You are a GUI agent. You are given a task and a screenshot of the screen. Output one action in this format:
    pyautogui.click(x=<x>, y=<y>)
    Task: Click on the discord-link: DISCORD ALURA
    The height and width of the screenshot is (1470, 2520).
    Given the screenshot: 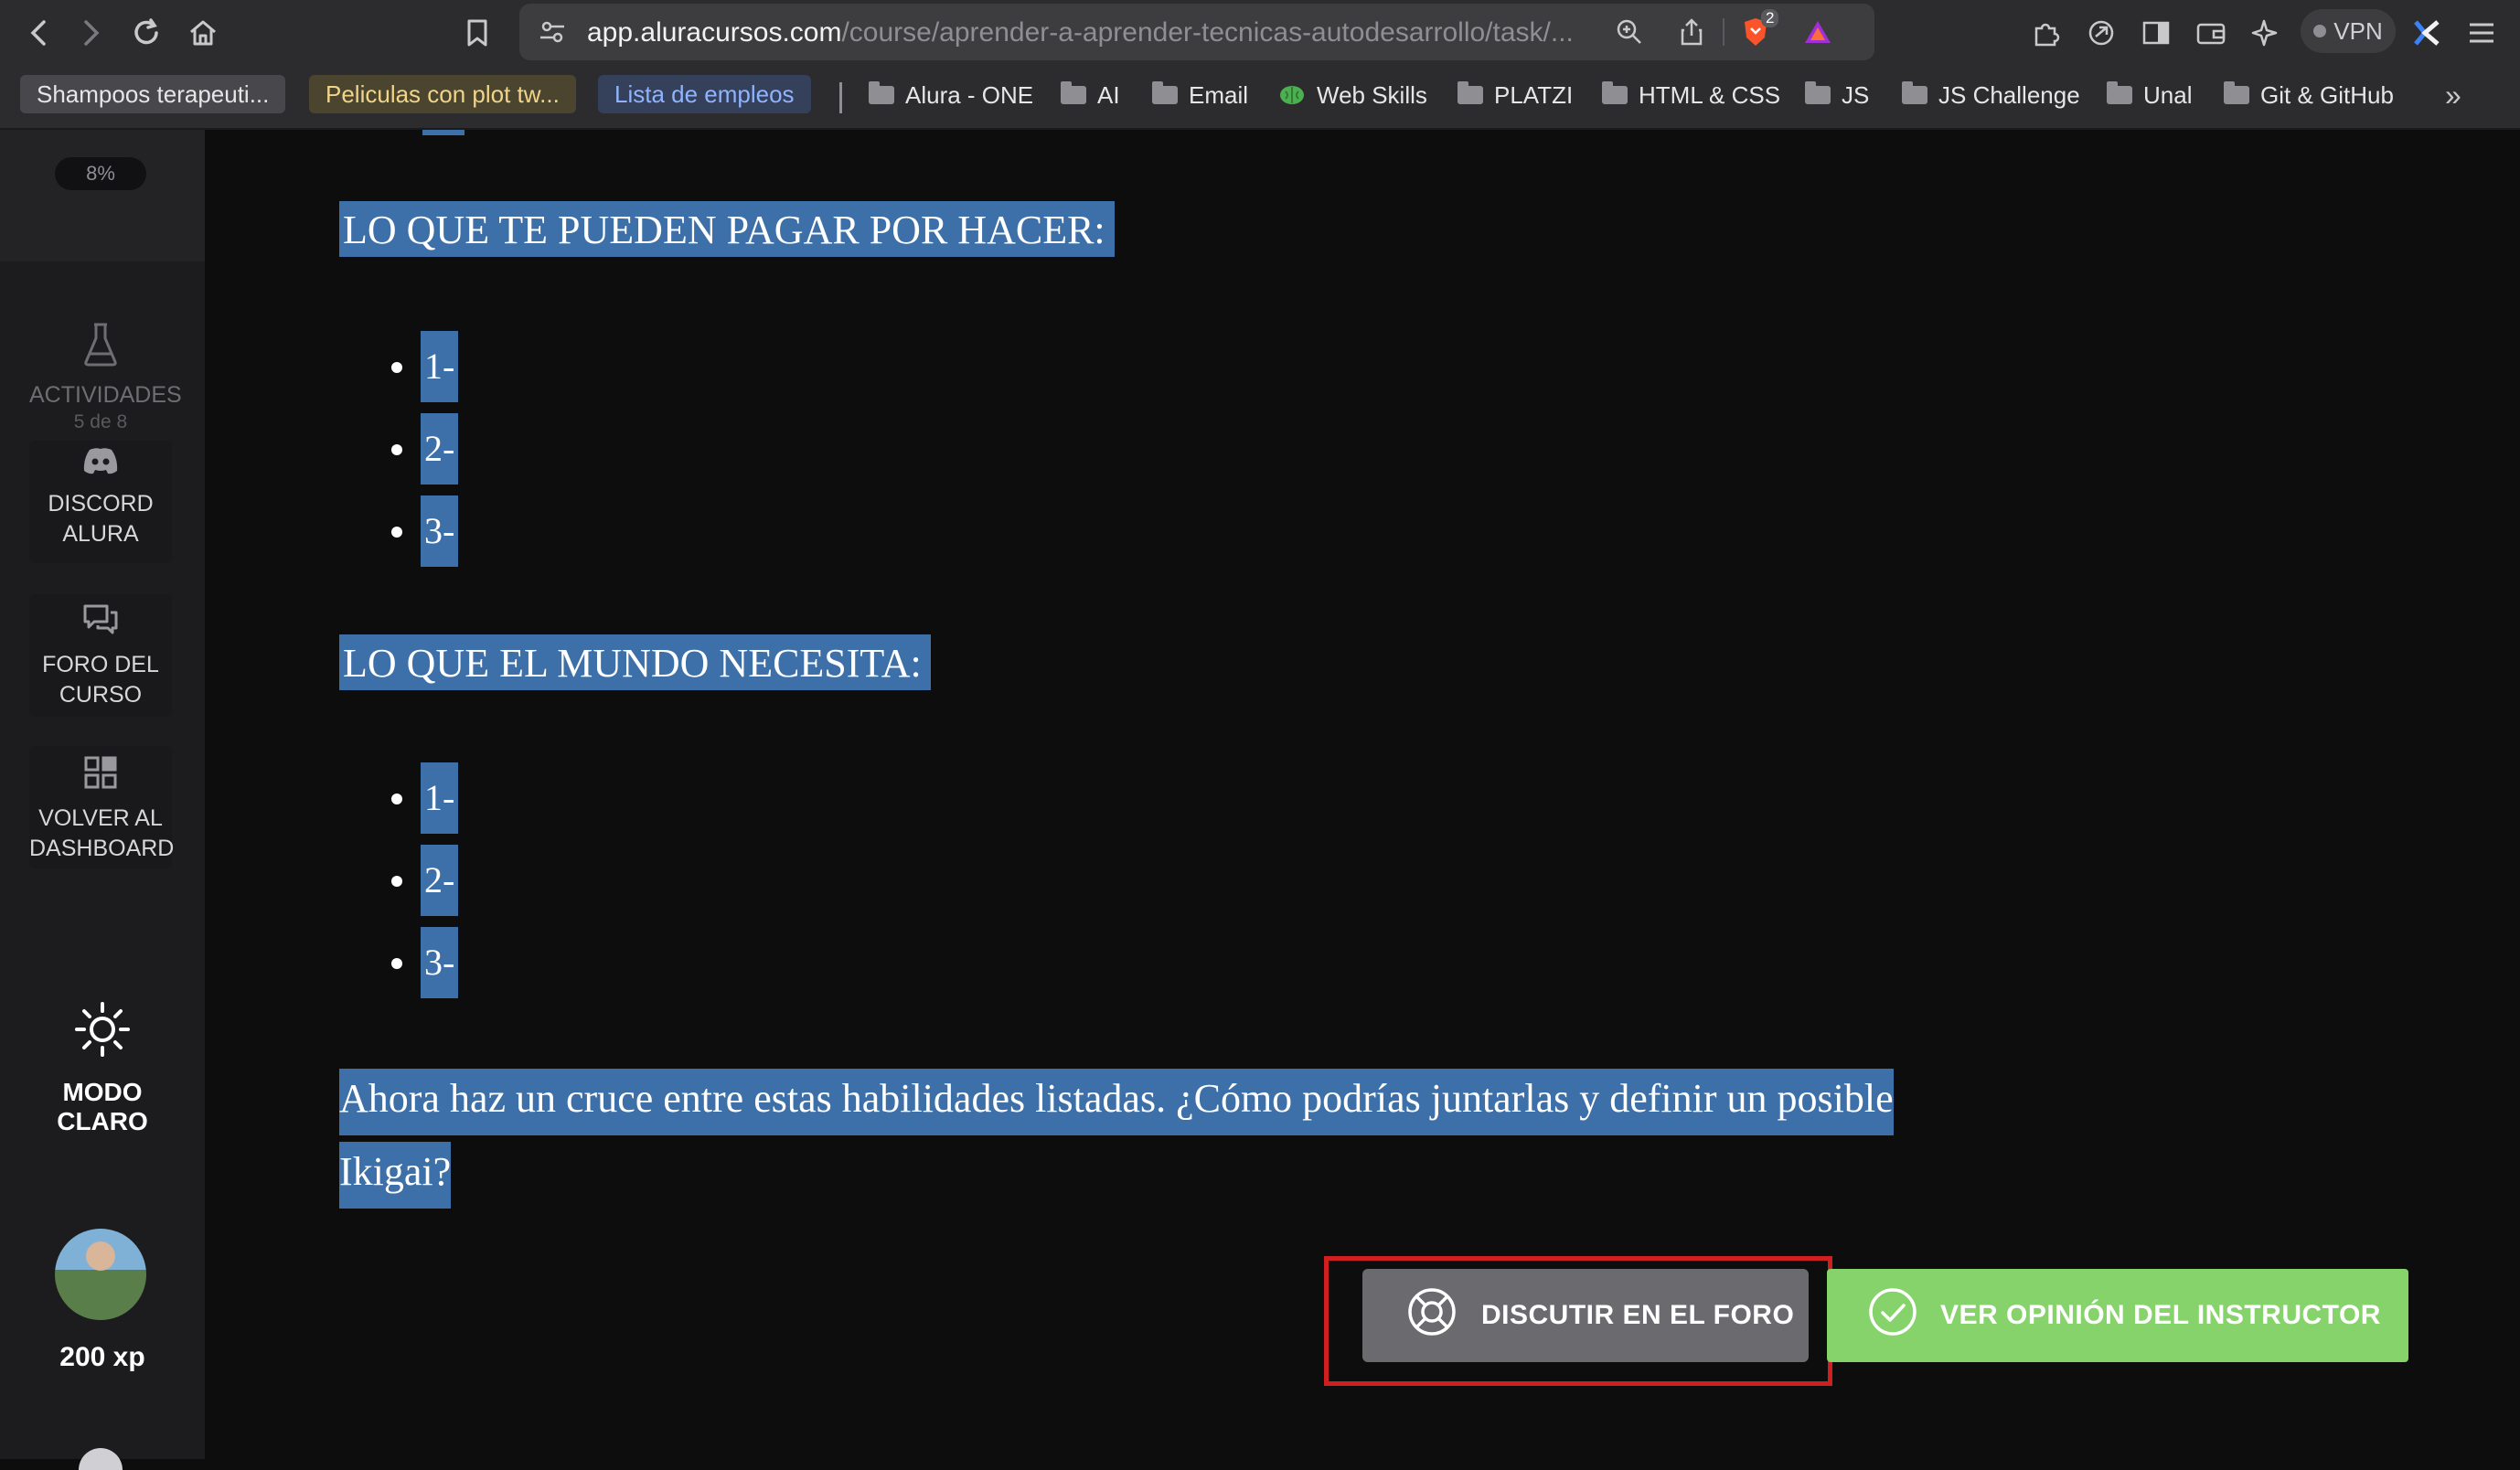 What is the action you would take?
    pyautogui.click(x=100, y=502)
    